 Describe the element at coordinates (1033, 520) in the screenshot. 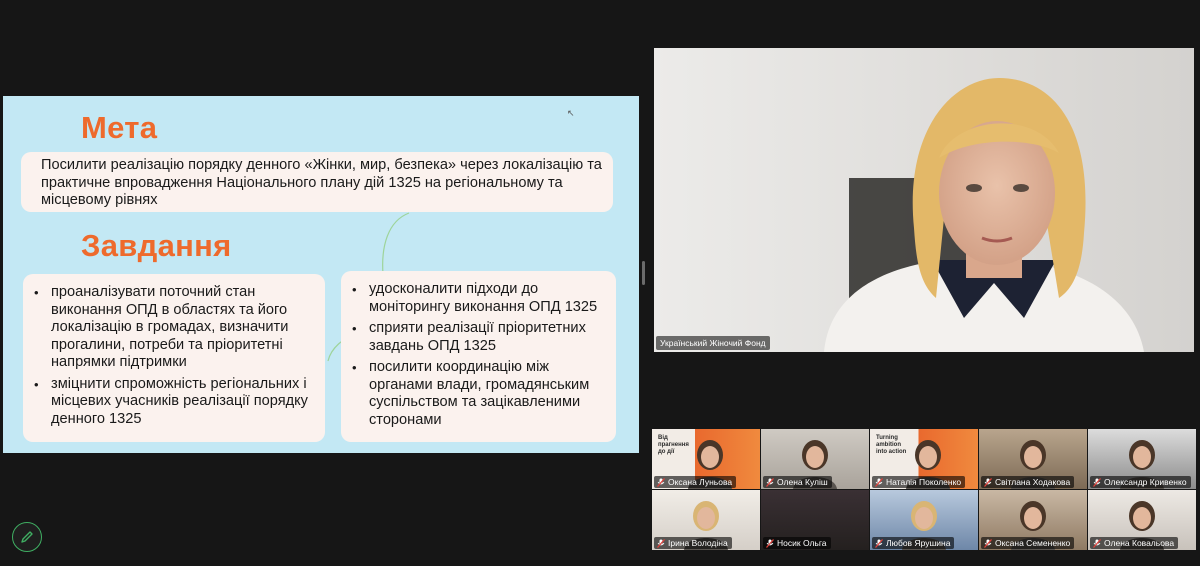

I see `participant-tile: Оксана Семененко` at that location.